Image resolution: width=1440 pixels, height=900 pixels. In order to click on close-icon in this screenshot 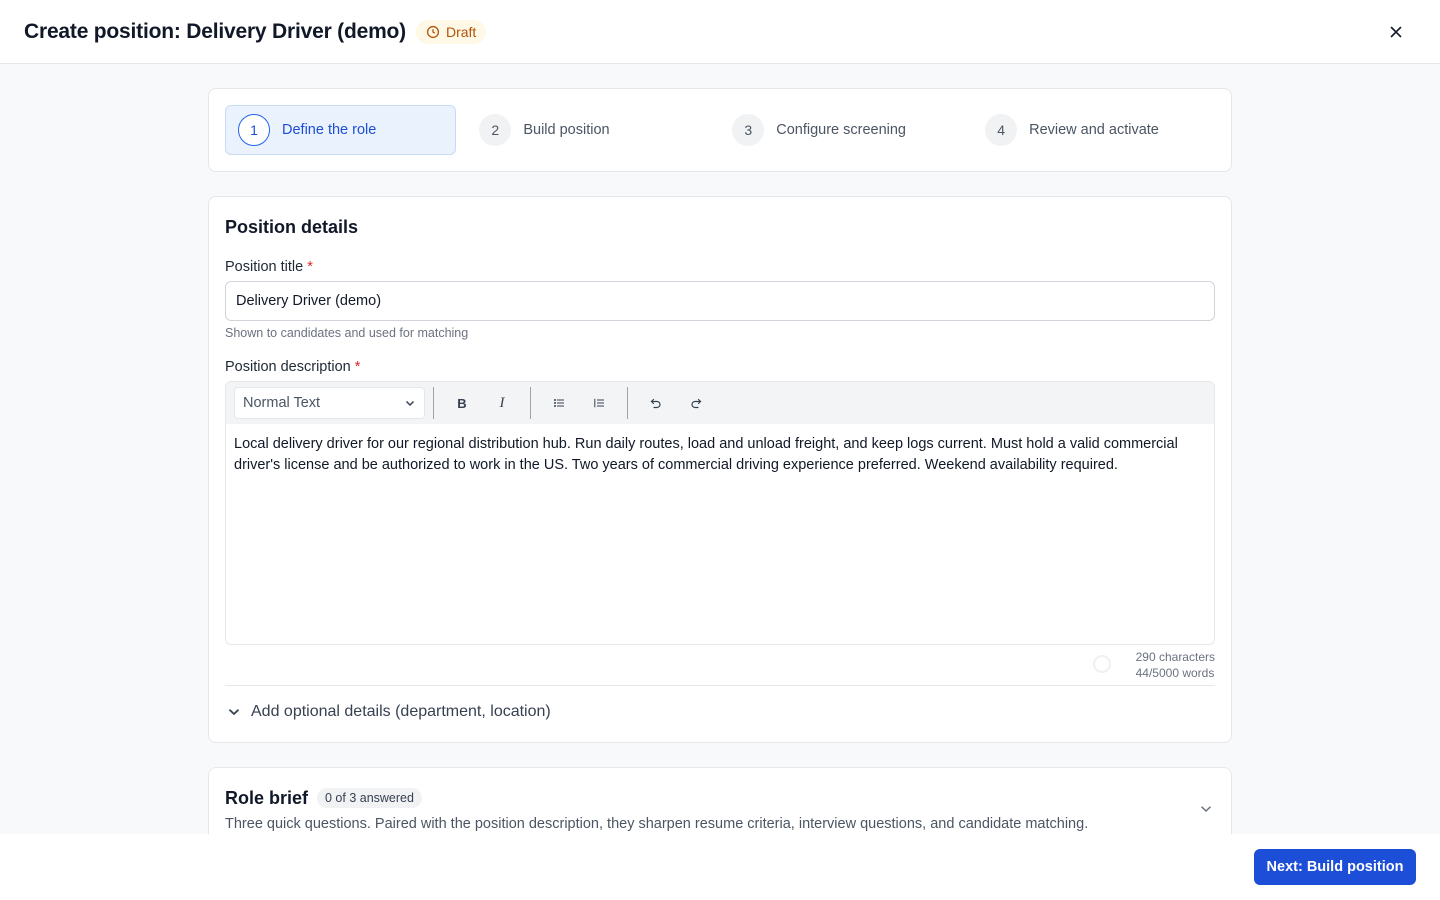, I will do `click(1396, 32)`.